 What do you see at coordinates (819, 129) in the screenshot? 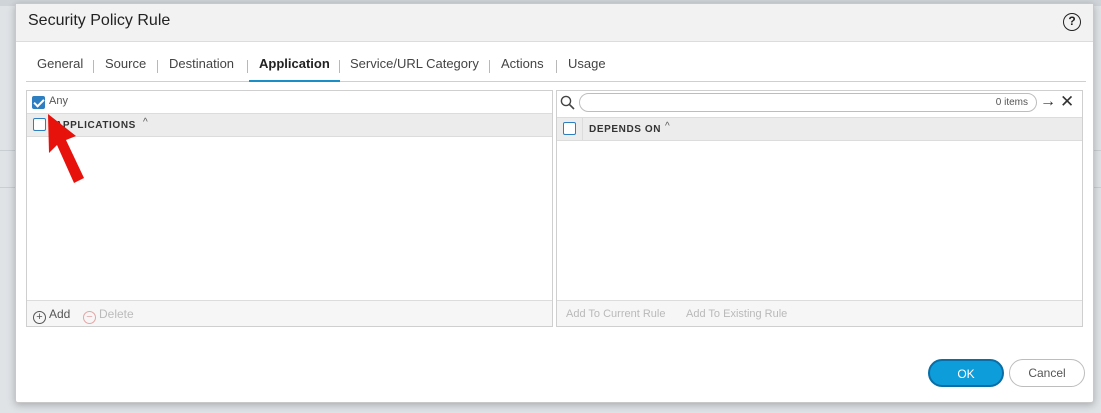
I see `depends-on-grid-header: DEPENDS ON ^` at bounding box center [819, 129].